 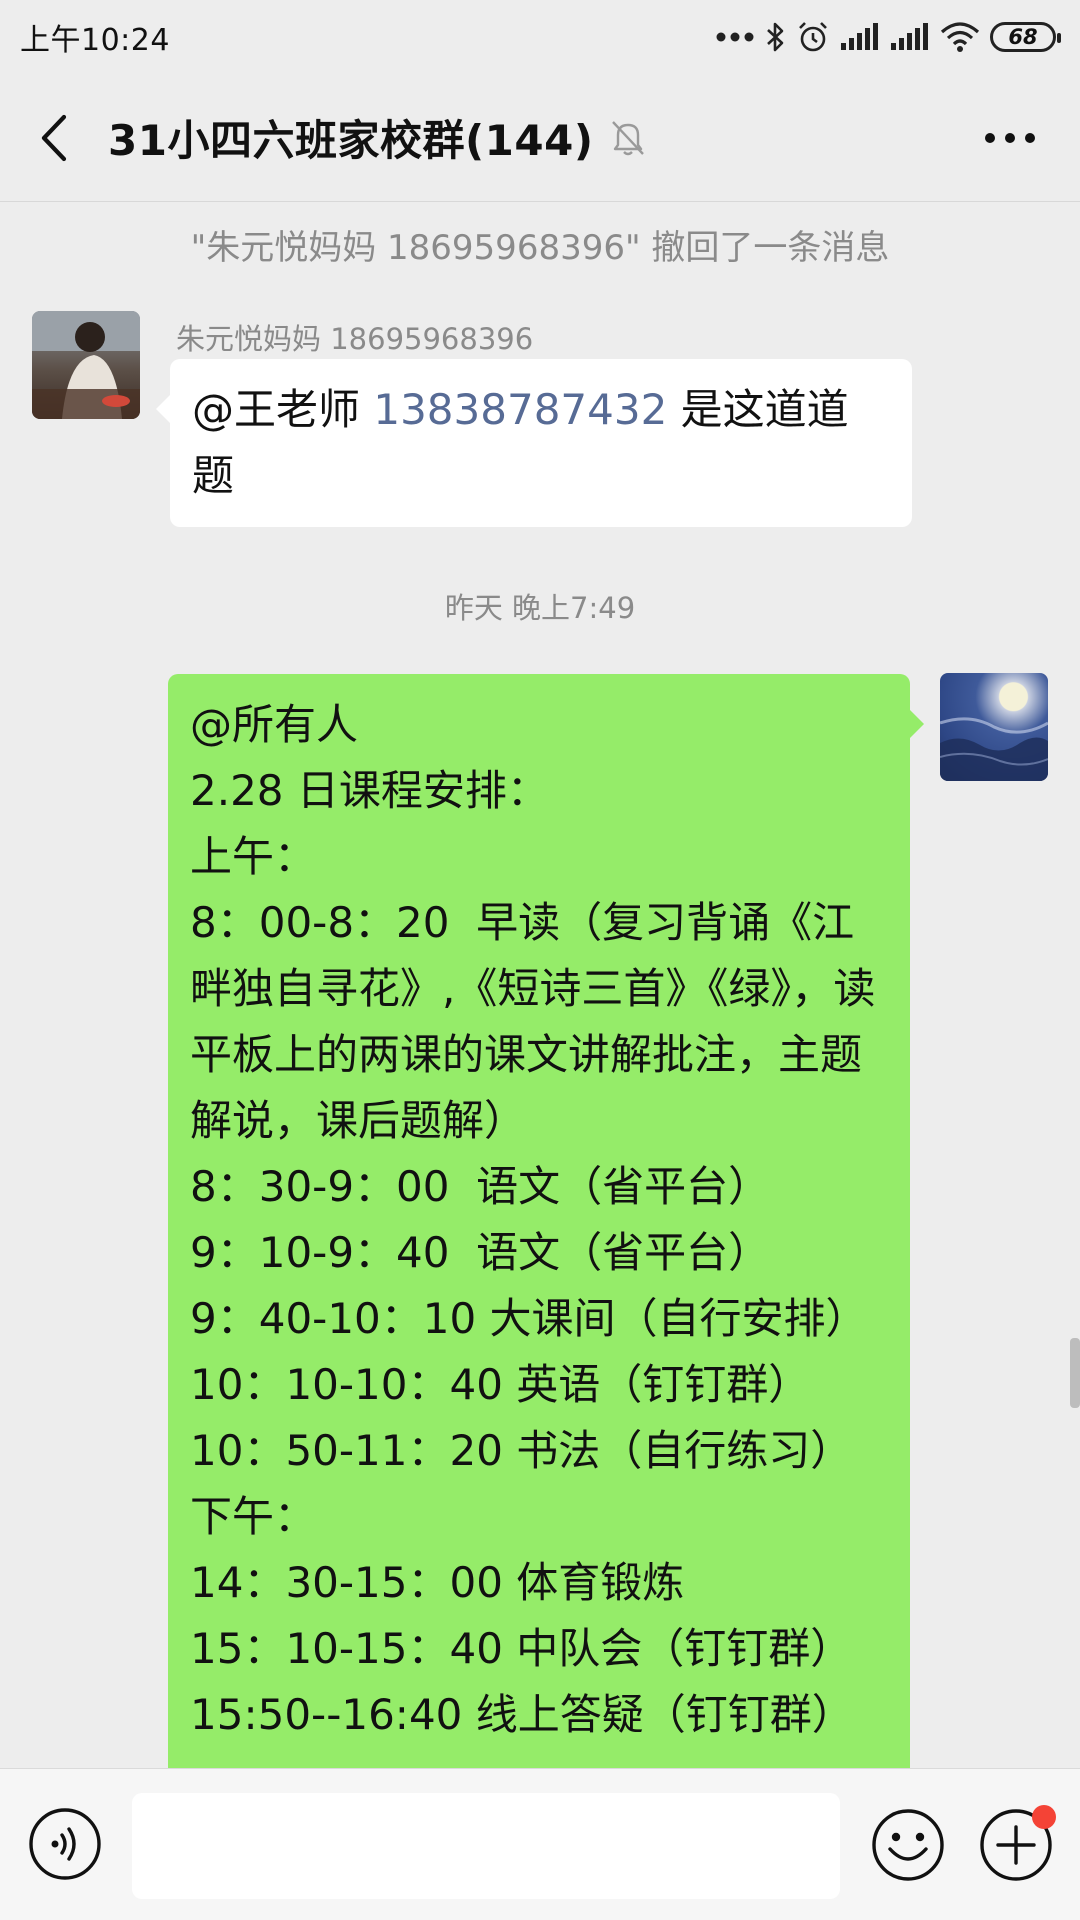 What do you see at coordinates (274, 724) in the screenshot?
I see `message-line: @所有人` at bounding box center [274, 724].